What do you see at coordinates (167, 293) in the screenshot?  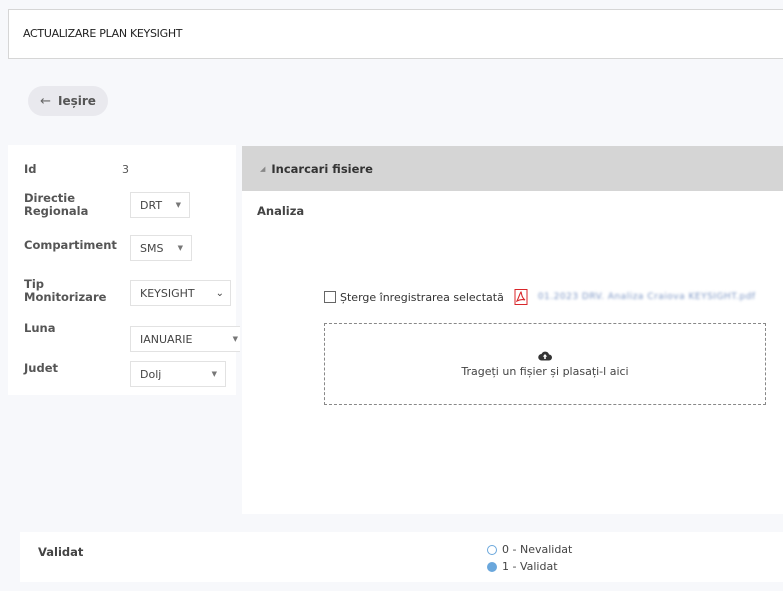 I see `tip-monitorizare-select-value: KEYSIGHT` at bounding box center [167, 293].